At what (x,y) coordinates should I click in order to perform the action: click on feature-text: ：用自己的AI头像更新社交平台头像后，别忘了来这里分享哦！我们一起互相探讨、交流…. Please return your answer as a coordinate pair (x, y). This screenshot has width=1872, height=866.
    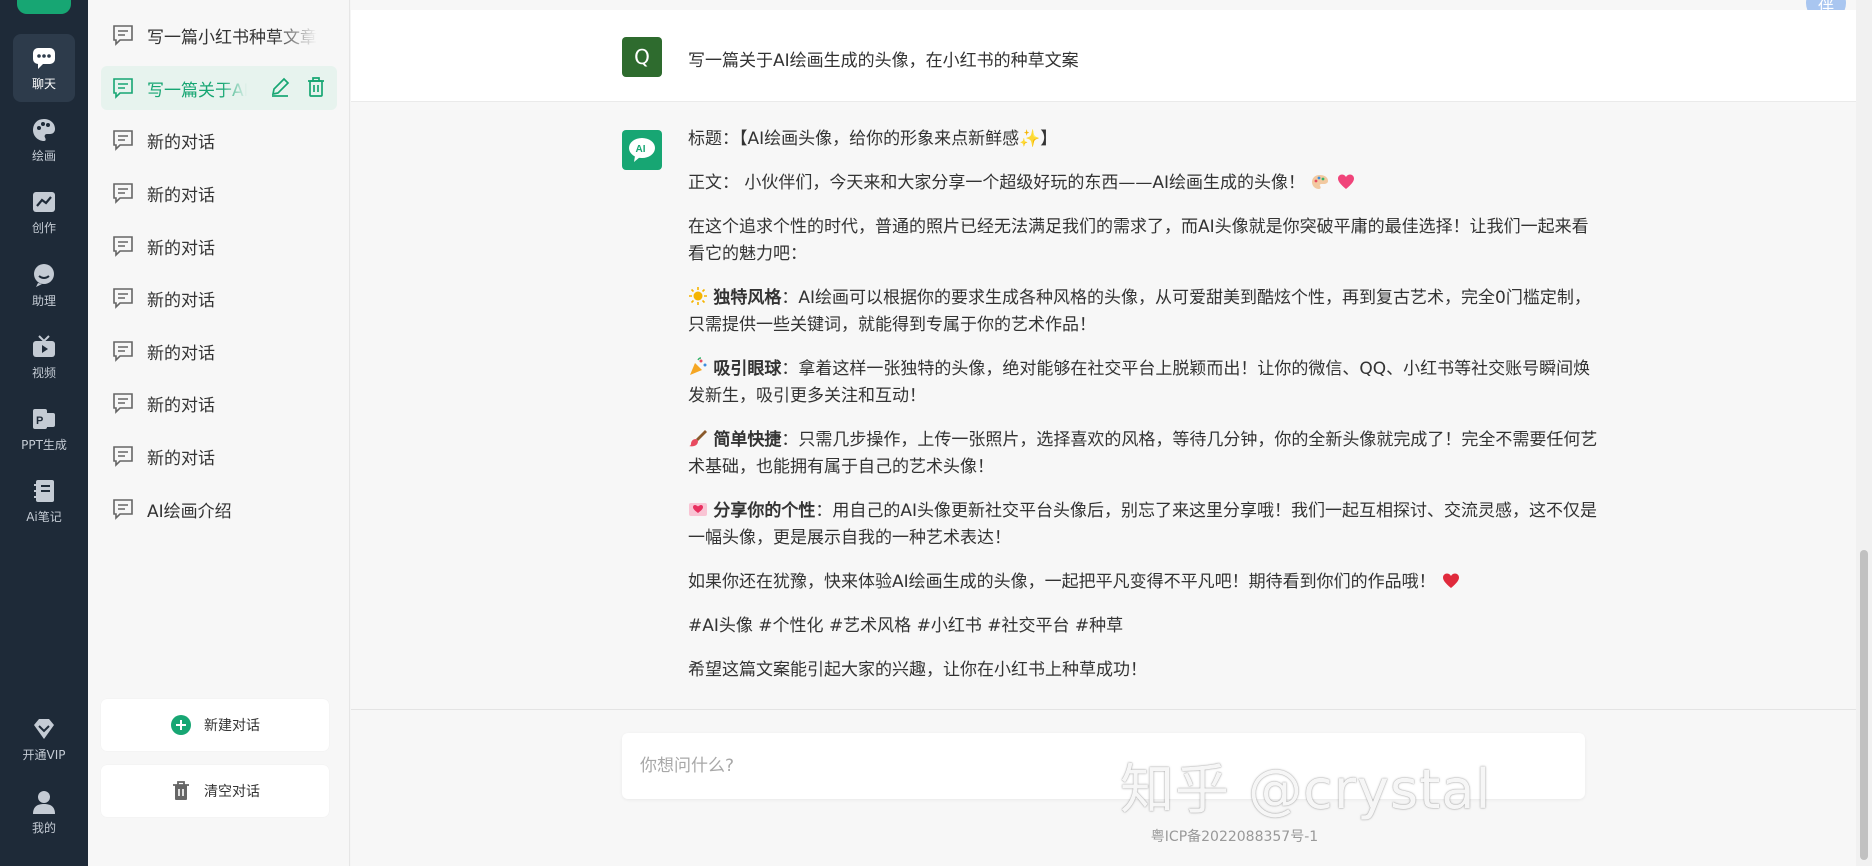
    Looking at the image, I should click on (1143, 524).